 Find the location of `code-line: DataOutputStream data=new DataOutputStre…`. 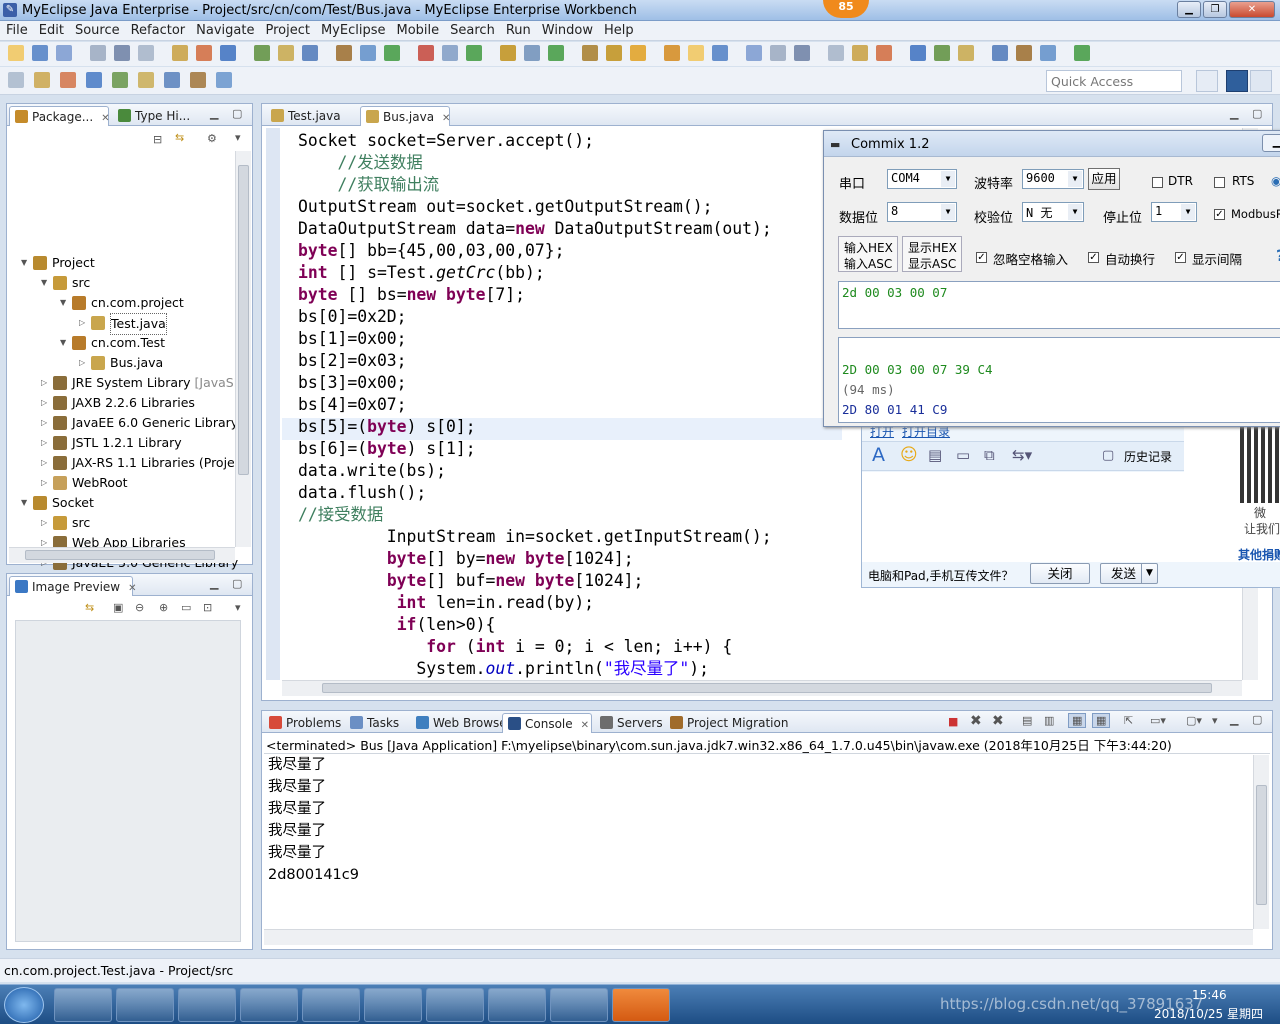

code-line: DataOutputStream data=new DataOutputStre… is located at coordinates (535, 229).